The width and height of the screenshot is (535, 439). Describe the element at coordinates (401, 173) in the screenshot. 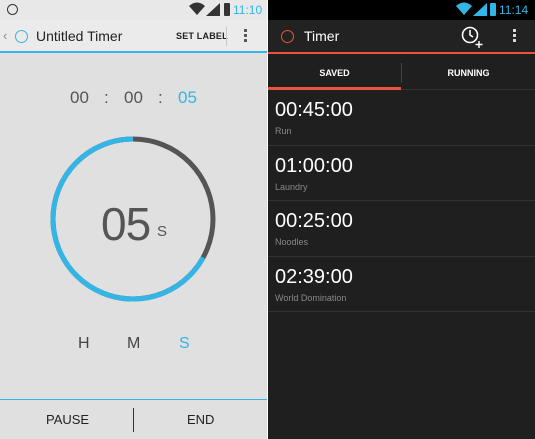

I see `list-item: 01:00:00 Laundry` at that location.